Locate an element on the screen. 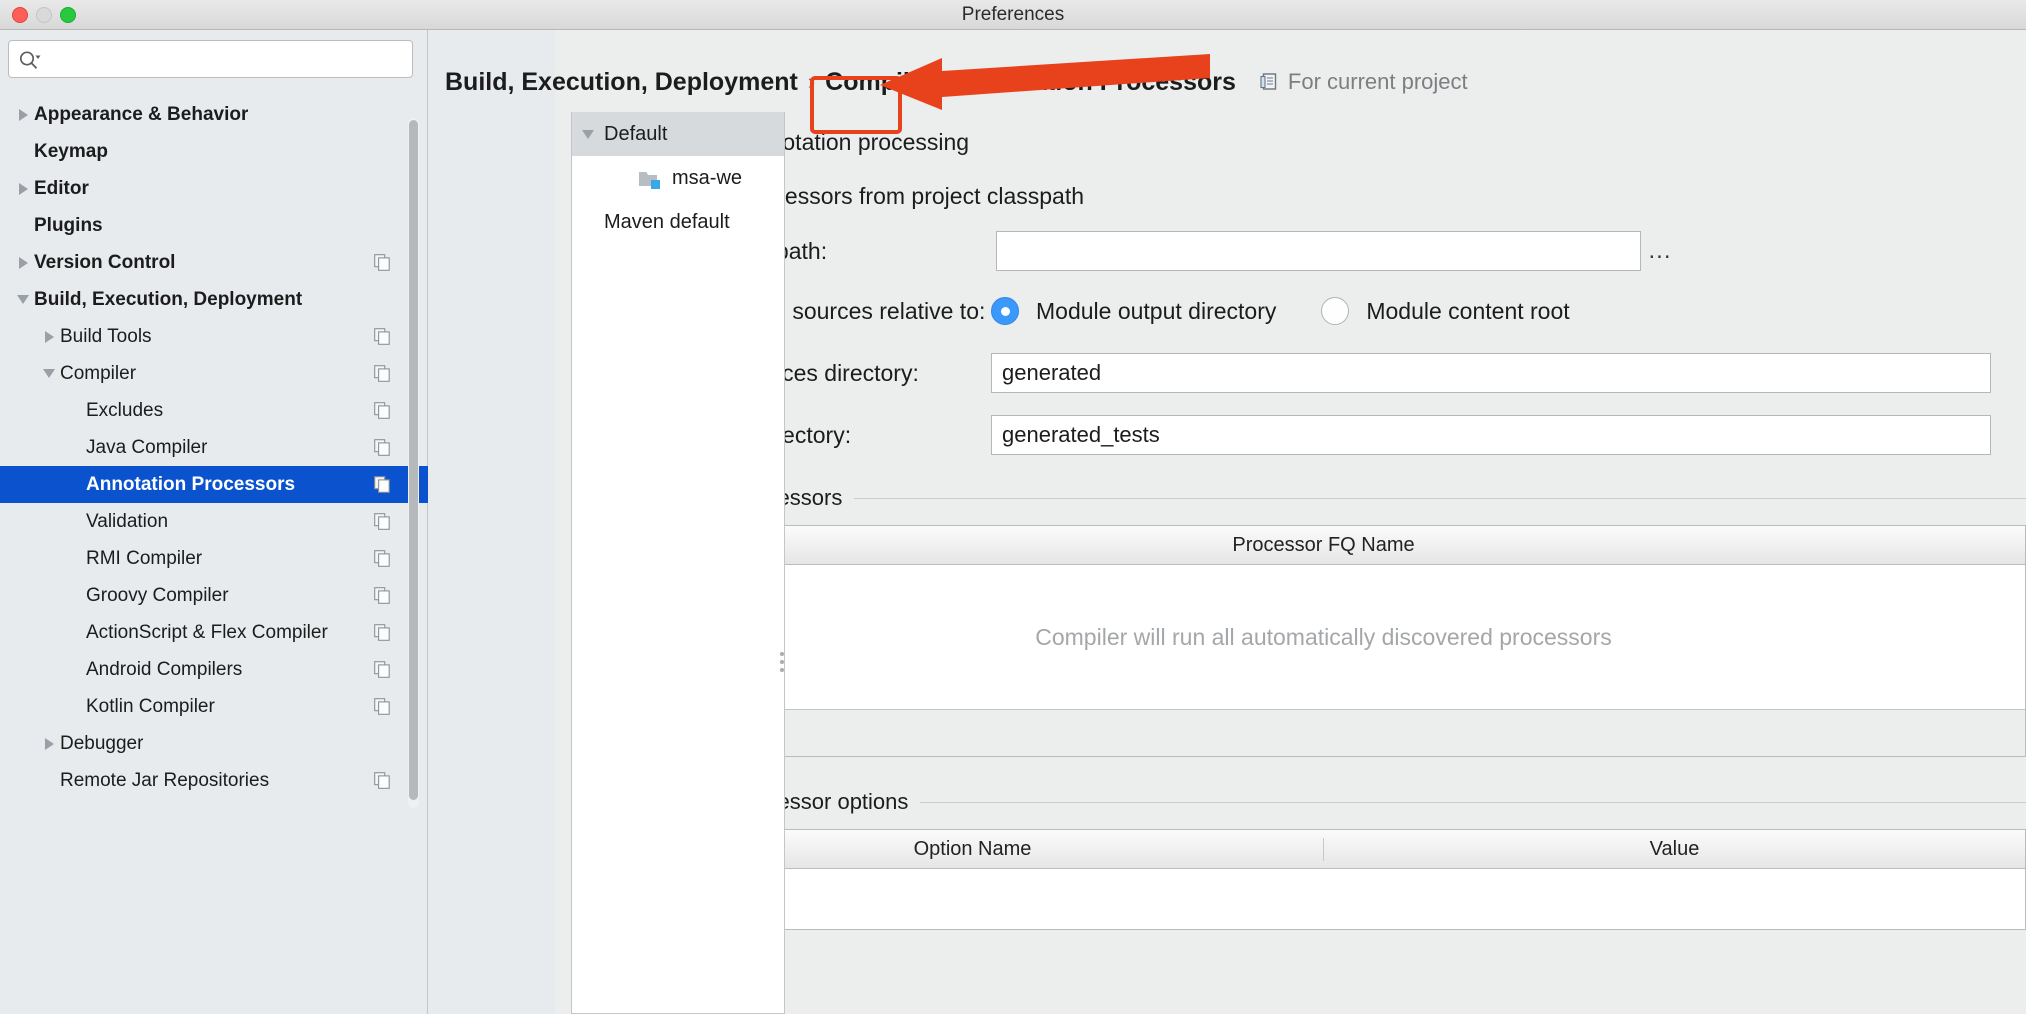  sidebar-scrollbar-thumb is located at coordinates (413, 460).